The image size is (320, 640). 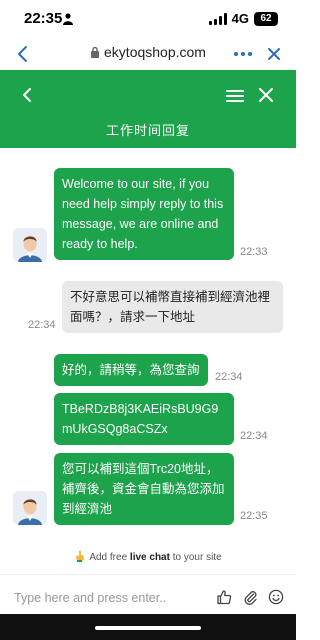 I want to click on message-bubble-agent: 您可以補到這個Trc20地址，補齊後，資金會自動為您添加到經濟池, so click(x=144, y=489).